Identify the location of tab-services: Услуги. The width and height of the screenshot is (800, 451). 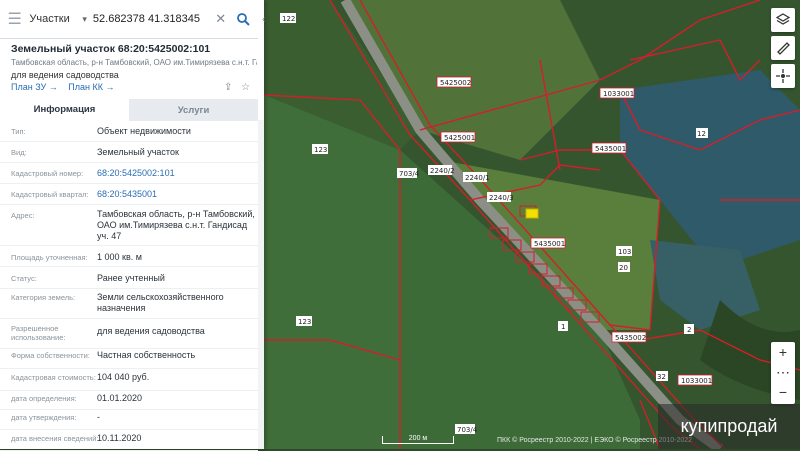
(193, 110).